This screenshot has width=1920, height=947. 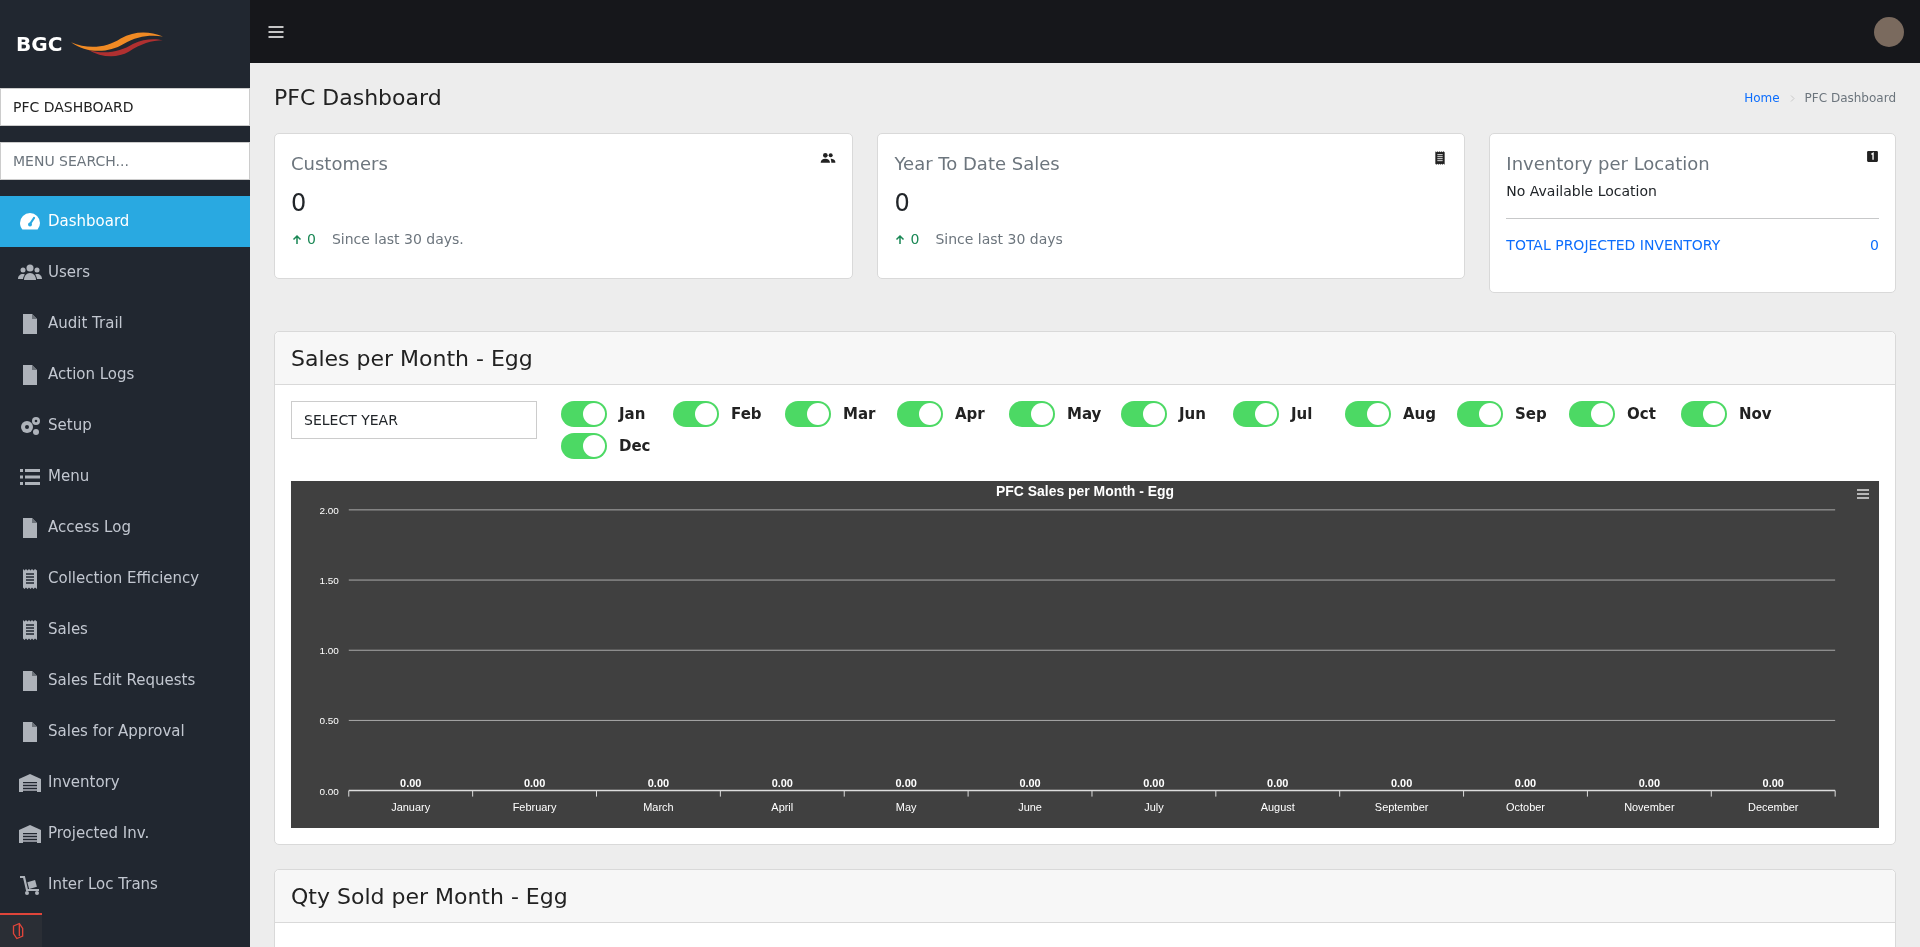 I want to click on sidebar-item: Sales for Approval, so click(x=125, y=731).